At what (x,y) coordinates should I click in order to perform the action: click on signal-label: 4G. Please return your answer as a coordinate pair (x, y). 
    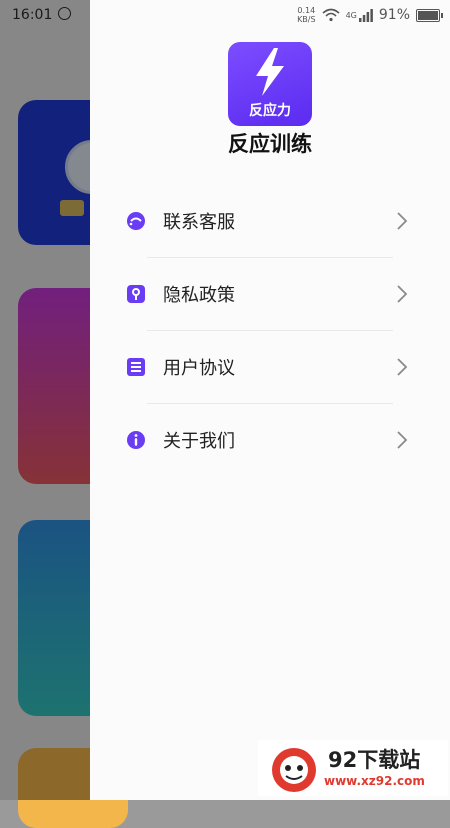
    Looking at the image, I should click on (351, 15).